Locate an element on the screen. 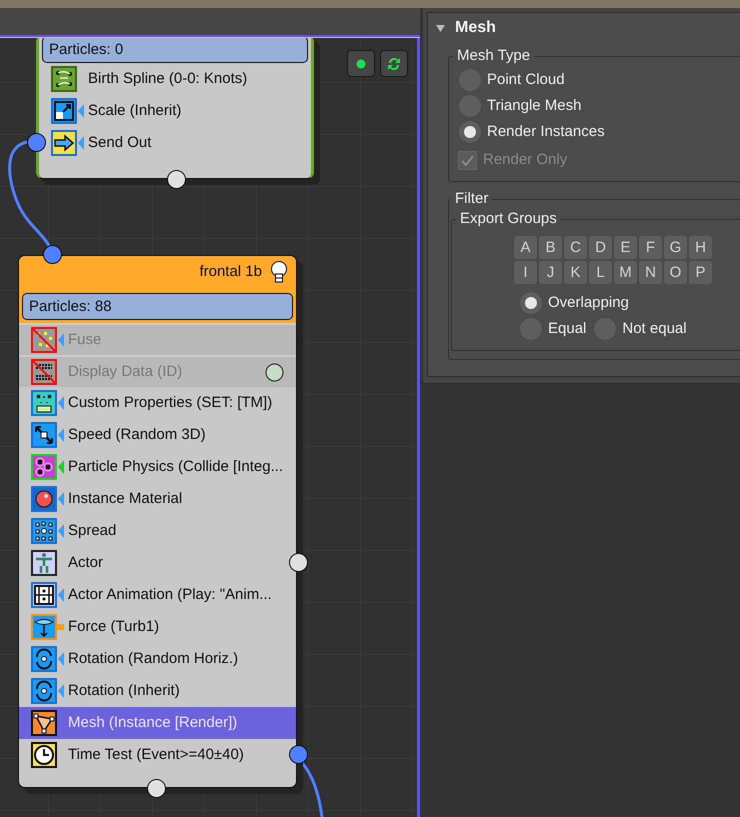 This screenshot has width=740, height=817. circles-icon is located at coordinates (44, 467).